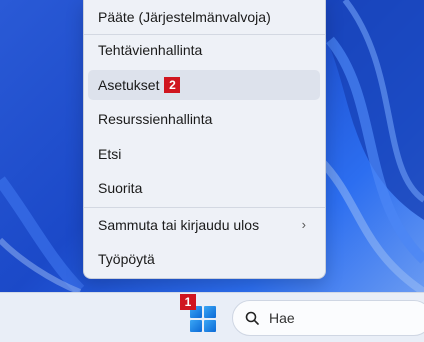 The height and width of the screenshot is (342, 424). Describe the element at coordinates (204, 85) in the screenshot. I see `menu-item-settings: Asetukset 2` at that location.